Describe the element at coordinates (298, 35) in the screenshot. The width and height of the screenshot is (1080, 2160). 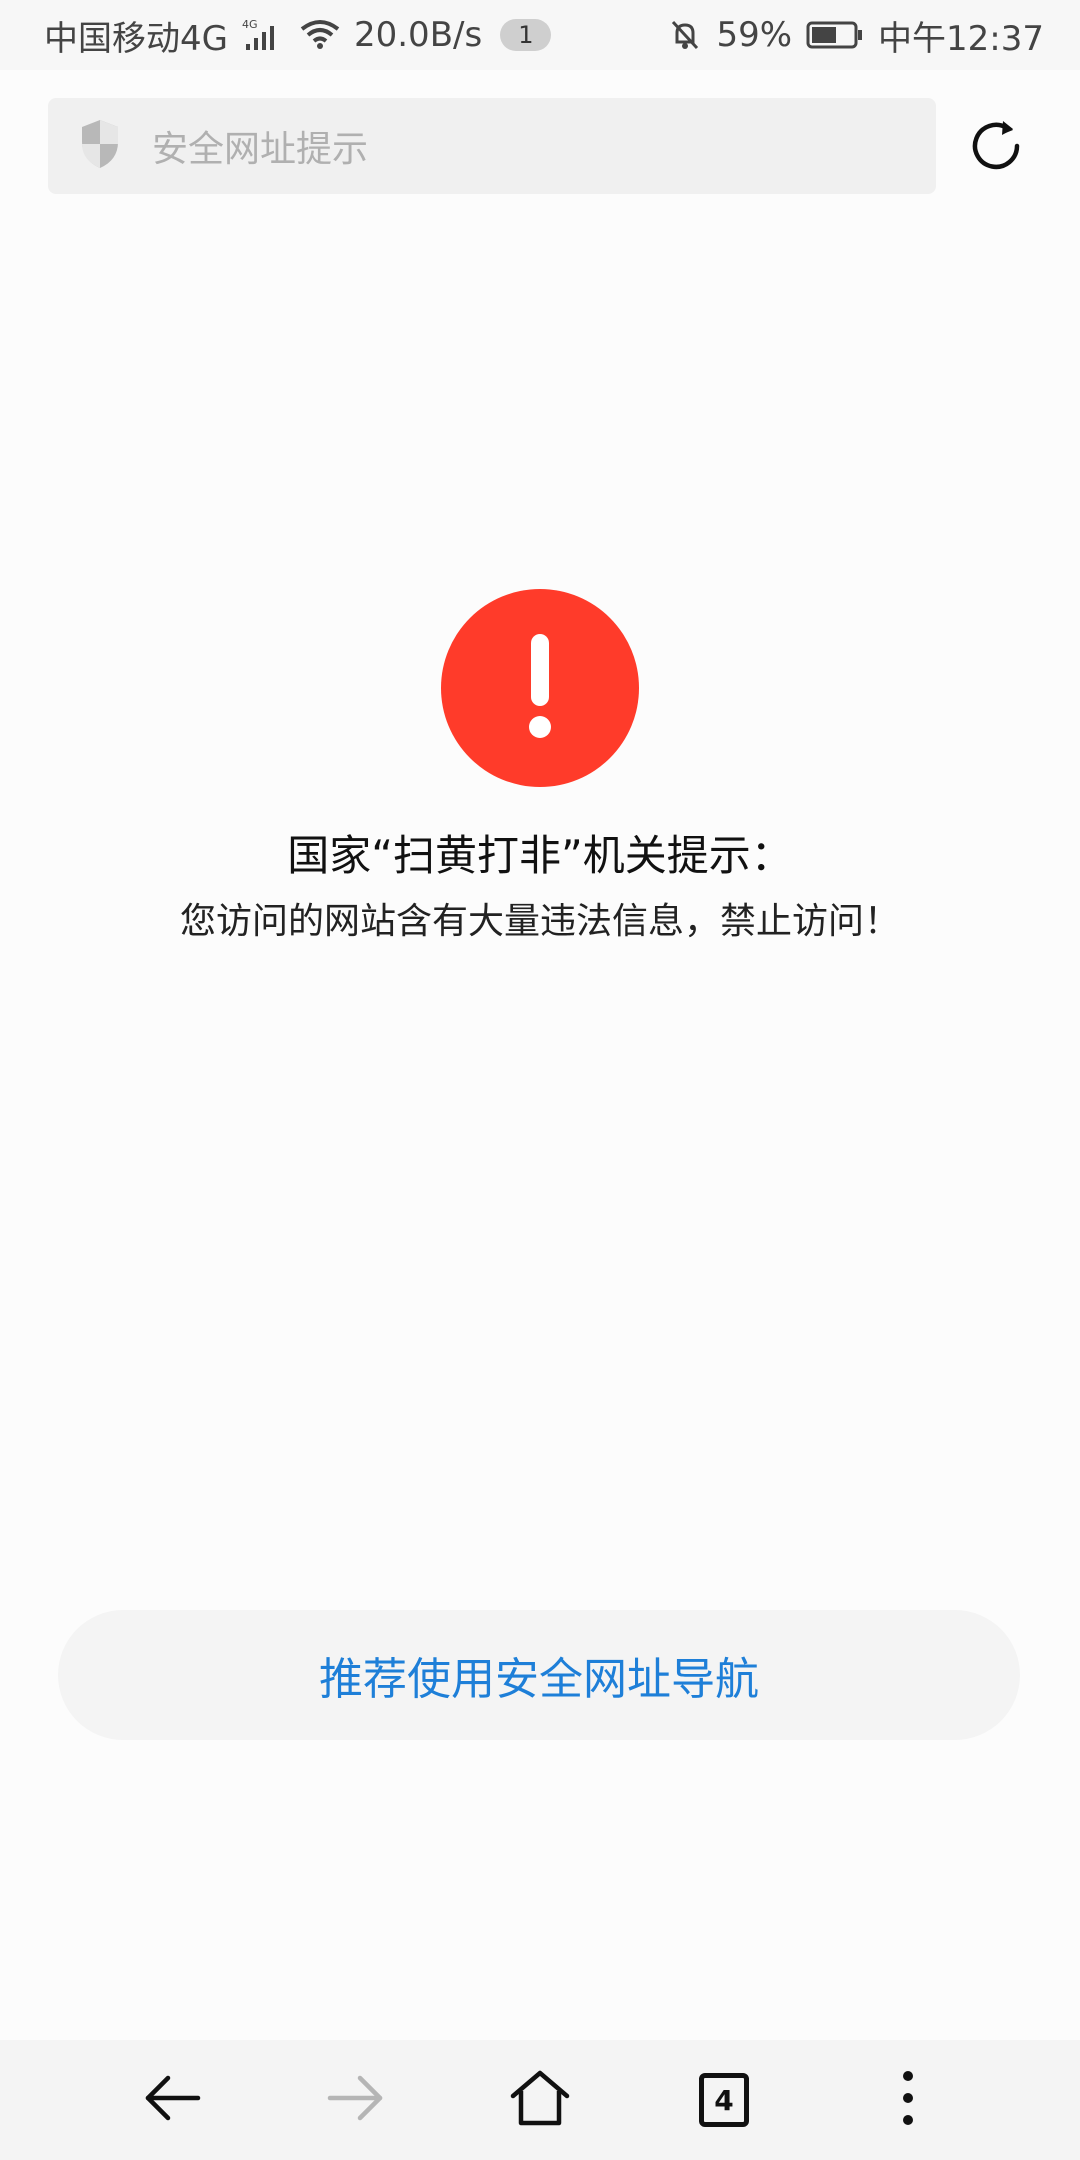
I see `status-bar-left: 中国移动4G 4G 20.0B/s 1` at that location.